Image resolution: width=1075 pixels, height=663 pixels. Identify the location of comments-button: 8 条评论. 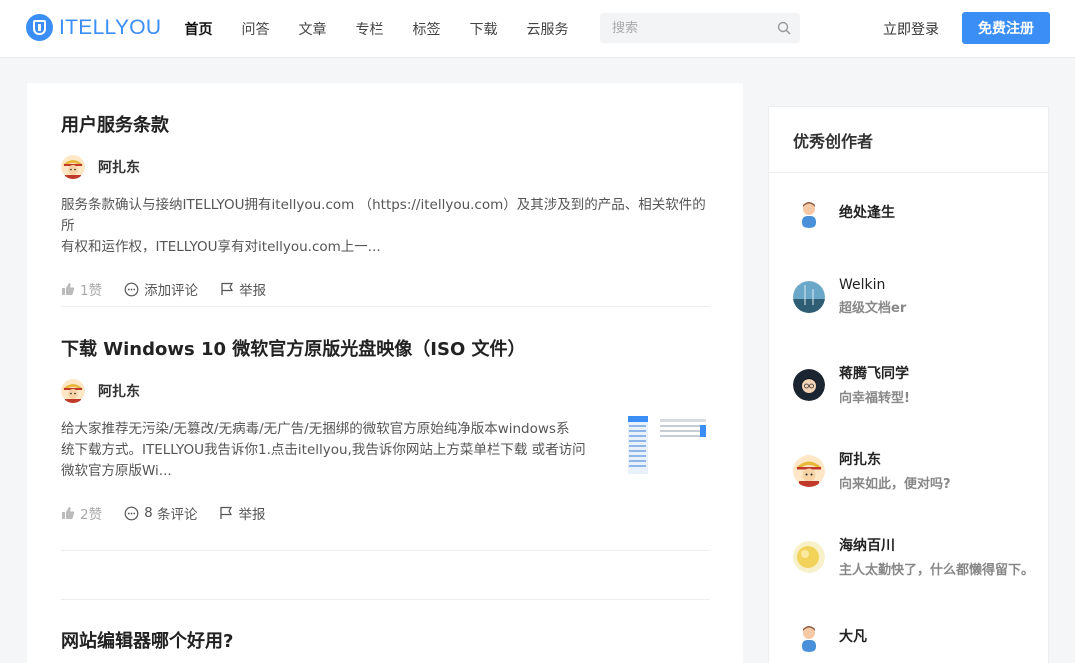
(160, 513).